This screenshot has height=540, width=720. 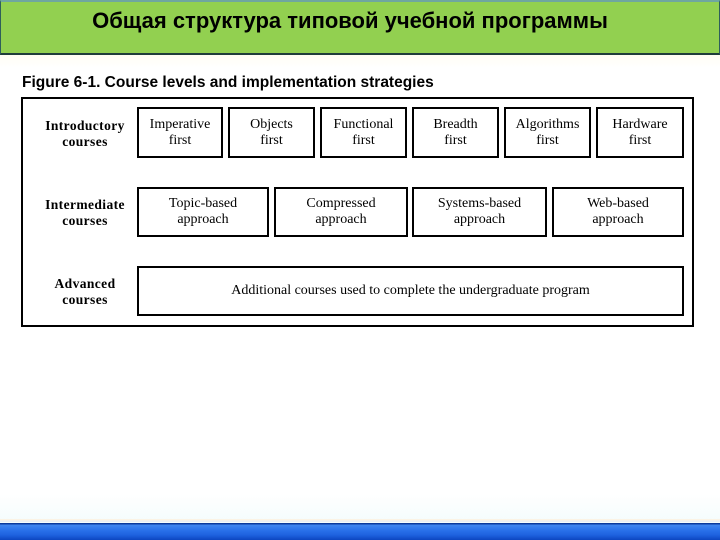 I want to click on strategy-line: Functional, so click(x=363, y=124).